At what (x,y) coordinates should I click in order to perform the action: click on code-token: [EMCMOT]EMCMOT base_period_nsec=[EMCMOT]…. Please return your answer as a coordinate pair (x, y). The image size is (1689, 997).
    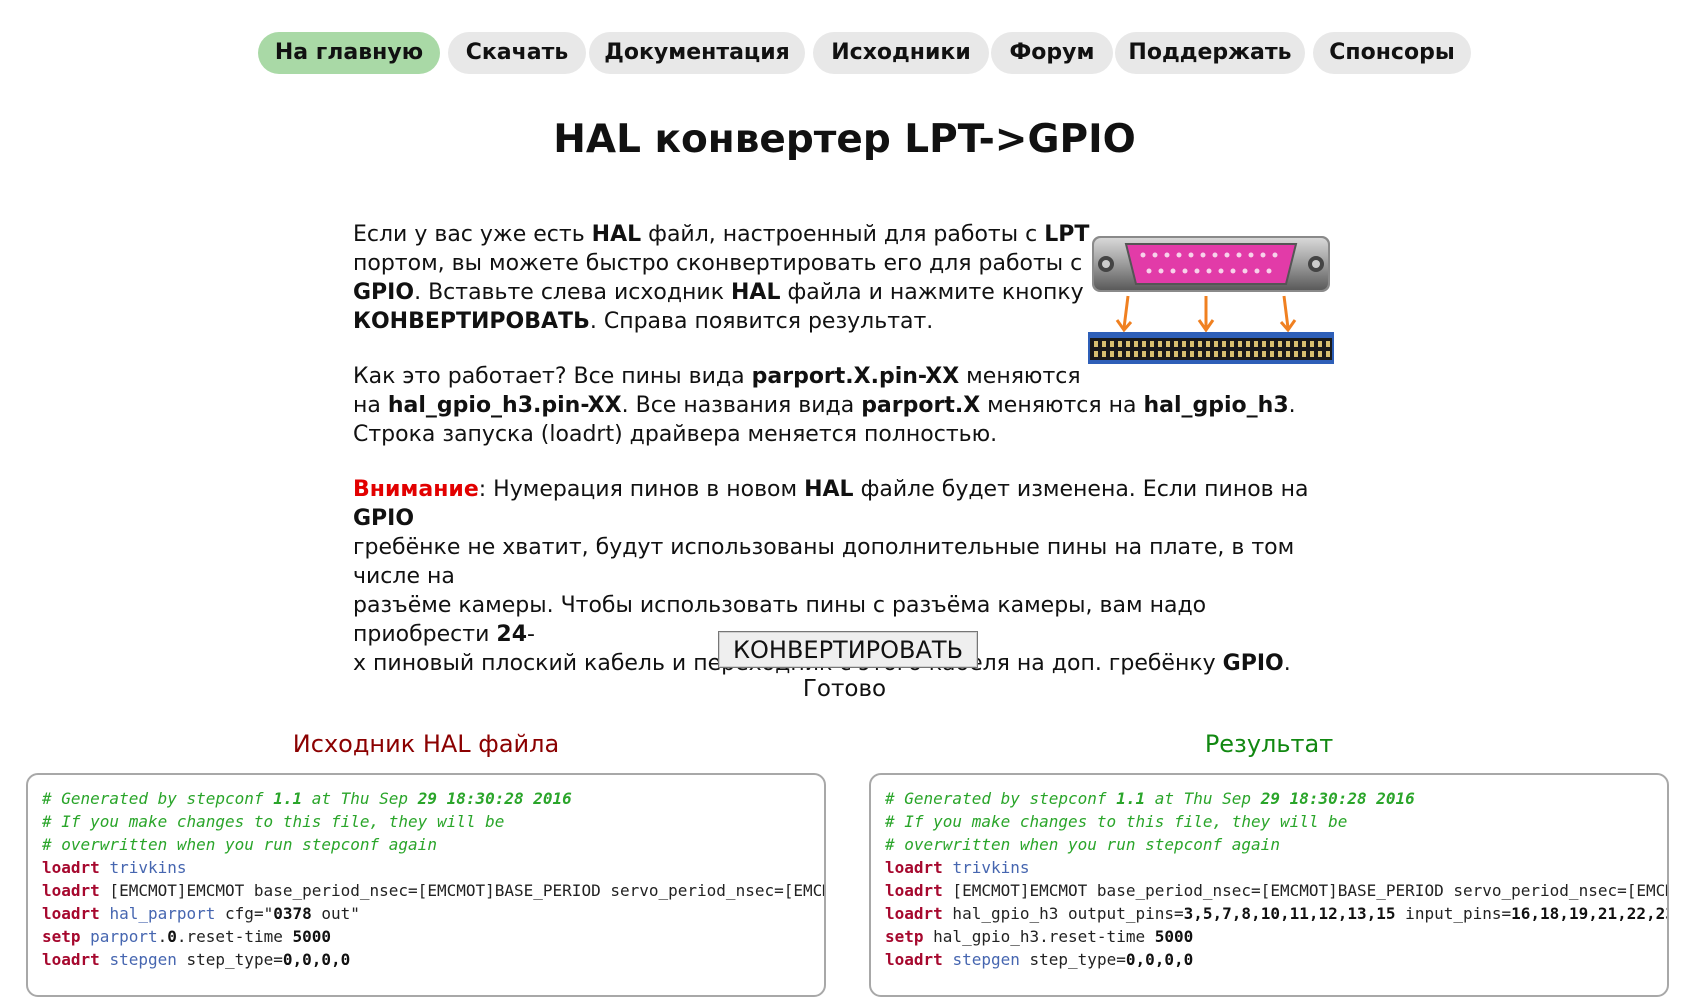
    Looking at the image, I should click on (1309, 890).